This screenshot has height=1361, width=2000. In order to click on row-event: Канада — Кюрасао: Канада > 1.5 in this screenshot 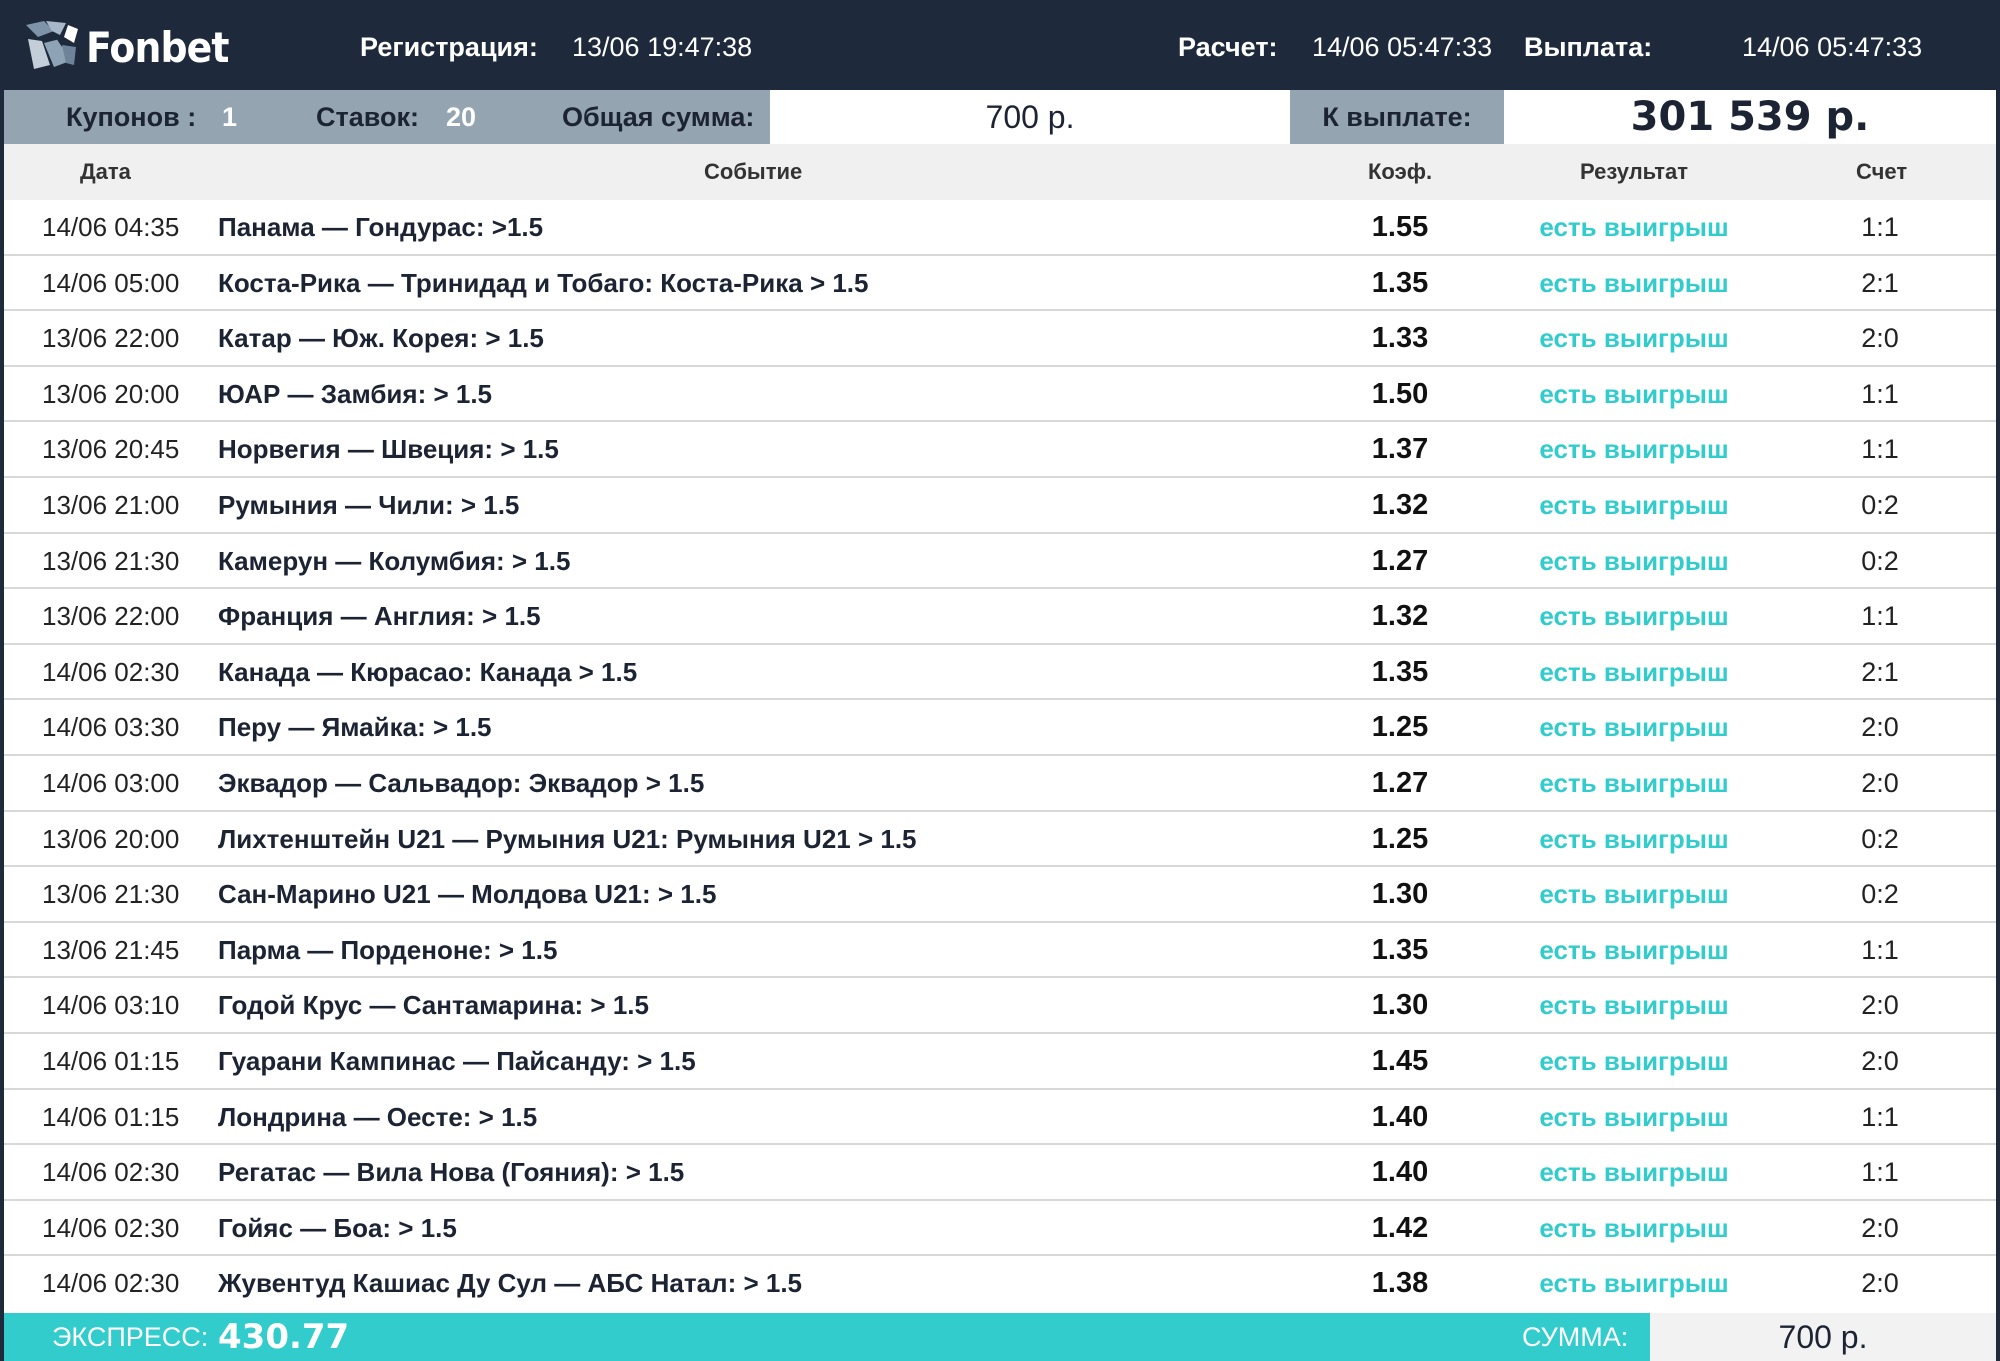, I will do `click(428, 671)`.